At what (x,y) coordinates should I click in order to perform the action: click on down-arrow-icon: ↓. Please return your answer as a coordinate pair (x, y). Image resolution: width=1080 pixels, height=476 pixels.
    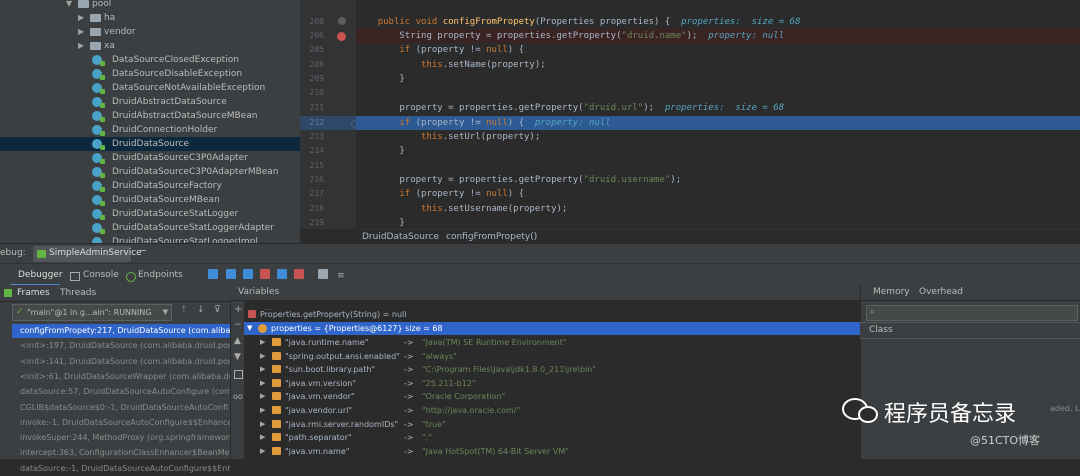
    Looking at the image, I should click on (201, 310).